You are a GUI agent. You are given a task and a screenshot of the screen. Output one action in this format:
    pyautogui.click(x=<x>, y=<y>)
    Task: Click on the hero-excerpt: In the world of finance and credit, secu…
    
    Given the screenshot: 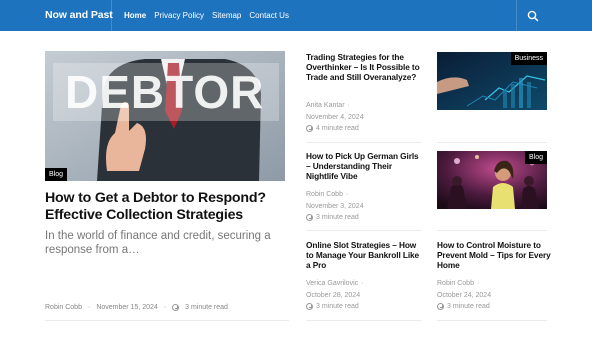 What is the action you would take?
    pyautogui.click(x=158, y=243)
    